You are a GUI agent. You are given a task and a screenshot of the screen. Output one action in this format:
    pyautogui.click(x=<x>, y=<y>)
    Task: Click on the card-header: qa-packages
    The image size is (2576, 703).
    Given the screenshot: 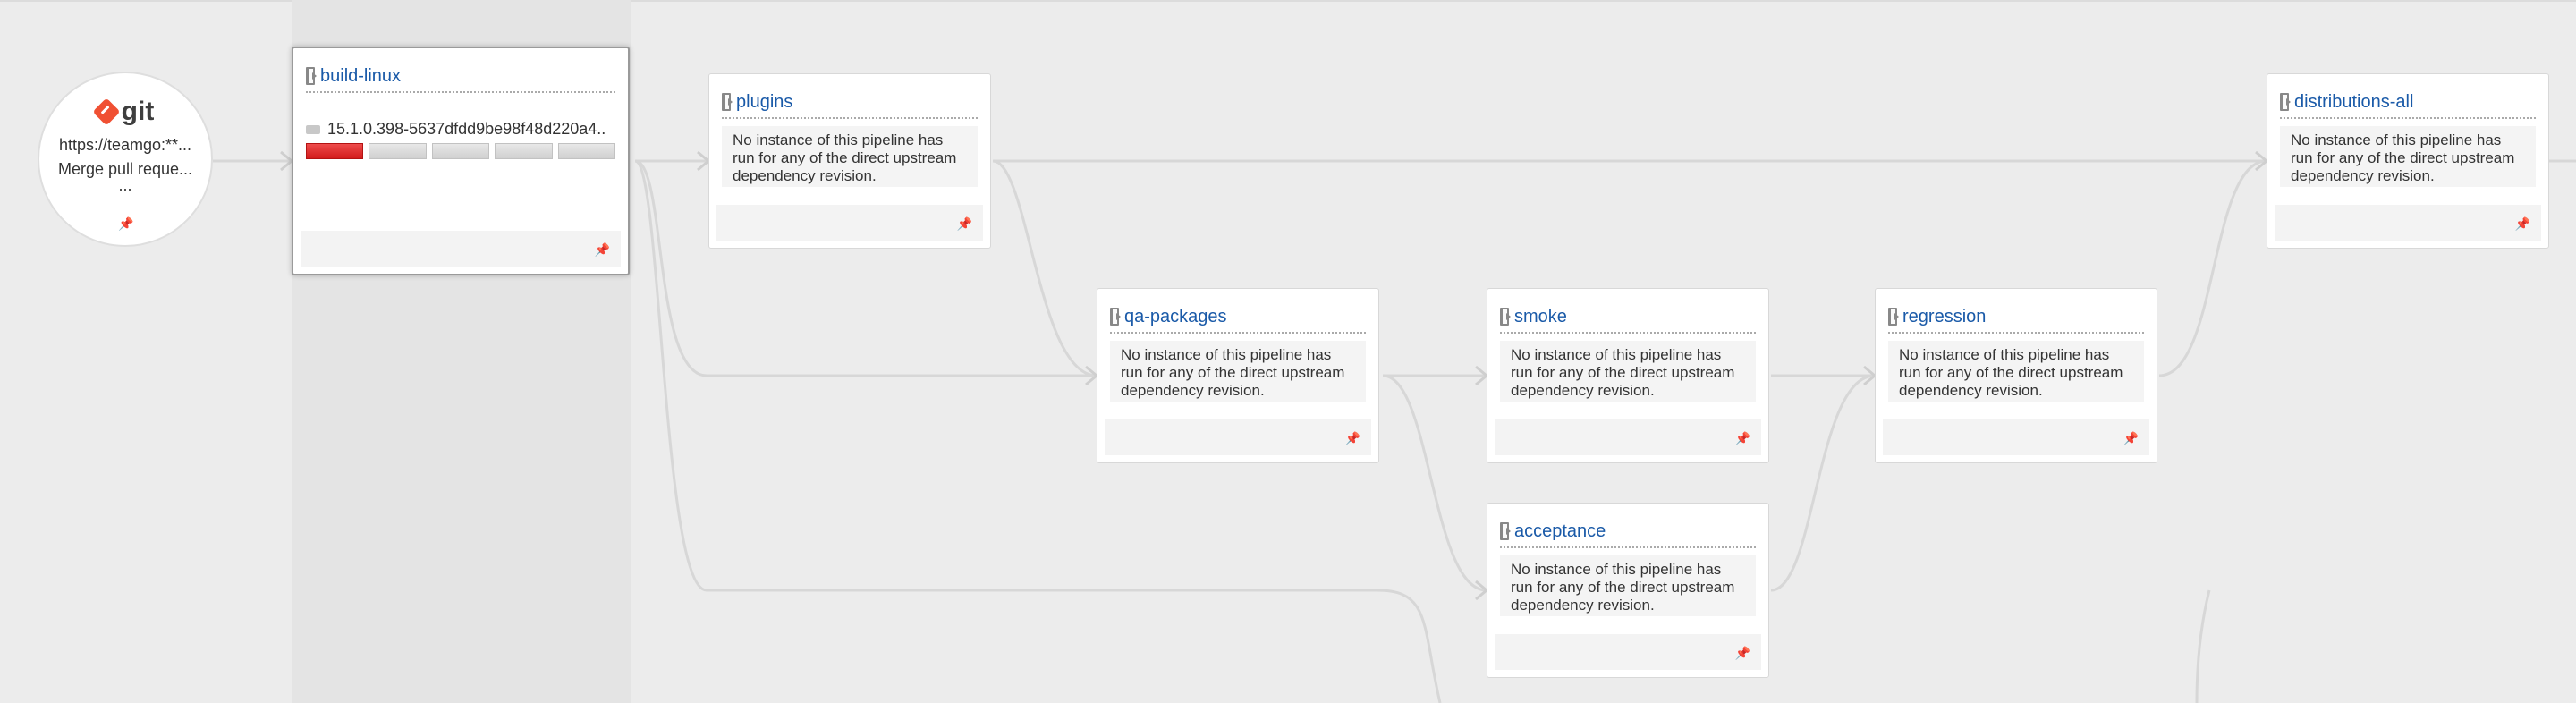 What is the action you would take?
    pyautogui.click(x=1238, y=318)
    